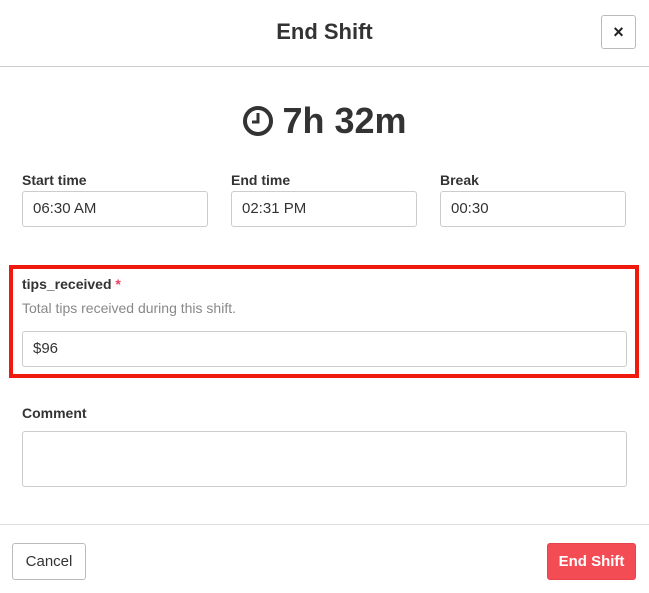  I want to click on start-time-label: Start time, so click(54, 180).